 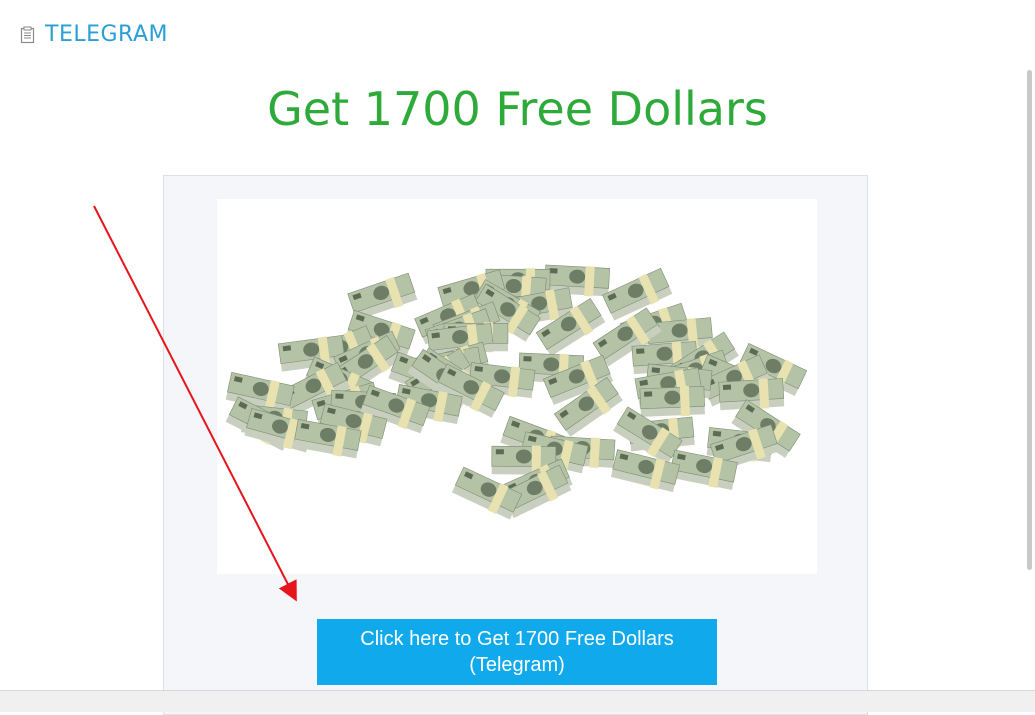 I want to click on page-title: Get 1700 Free Dollars, so click(x=517, y=109).